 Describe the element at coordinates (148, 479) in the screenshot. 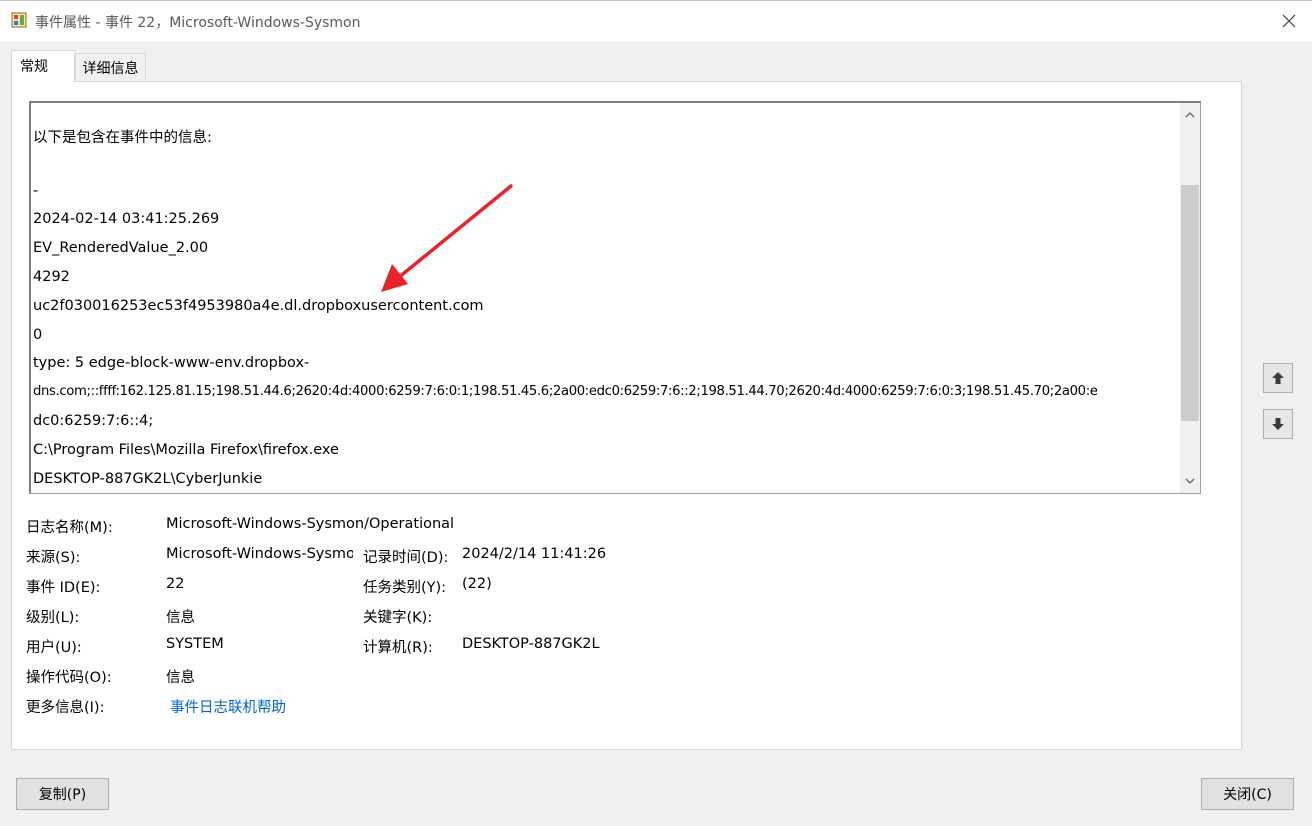

I see `description-line: DESKTOP-887GK2L\CyberJunkie` at that location.